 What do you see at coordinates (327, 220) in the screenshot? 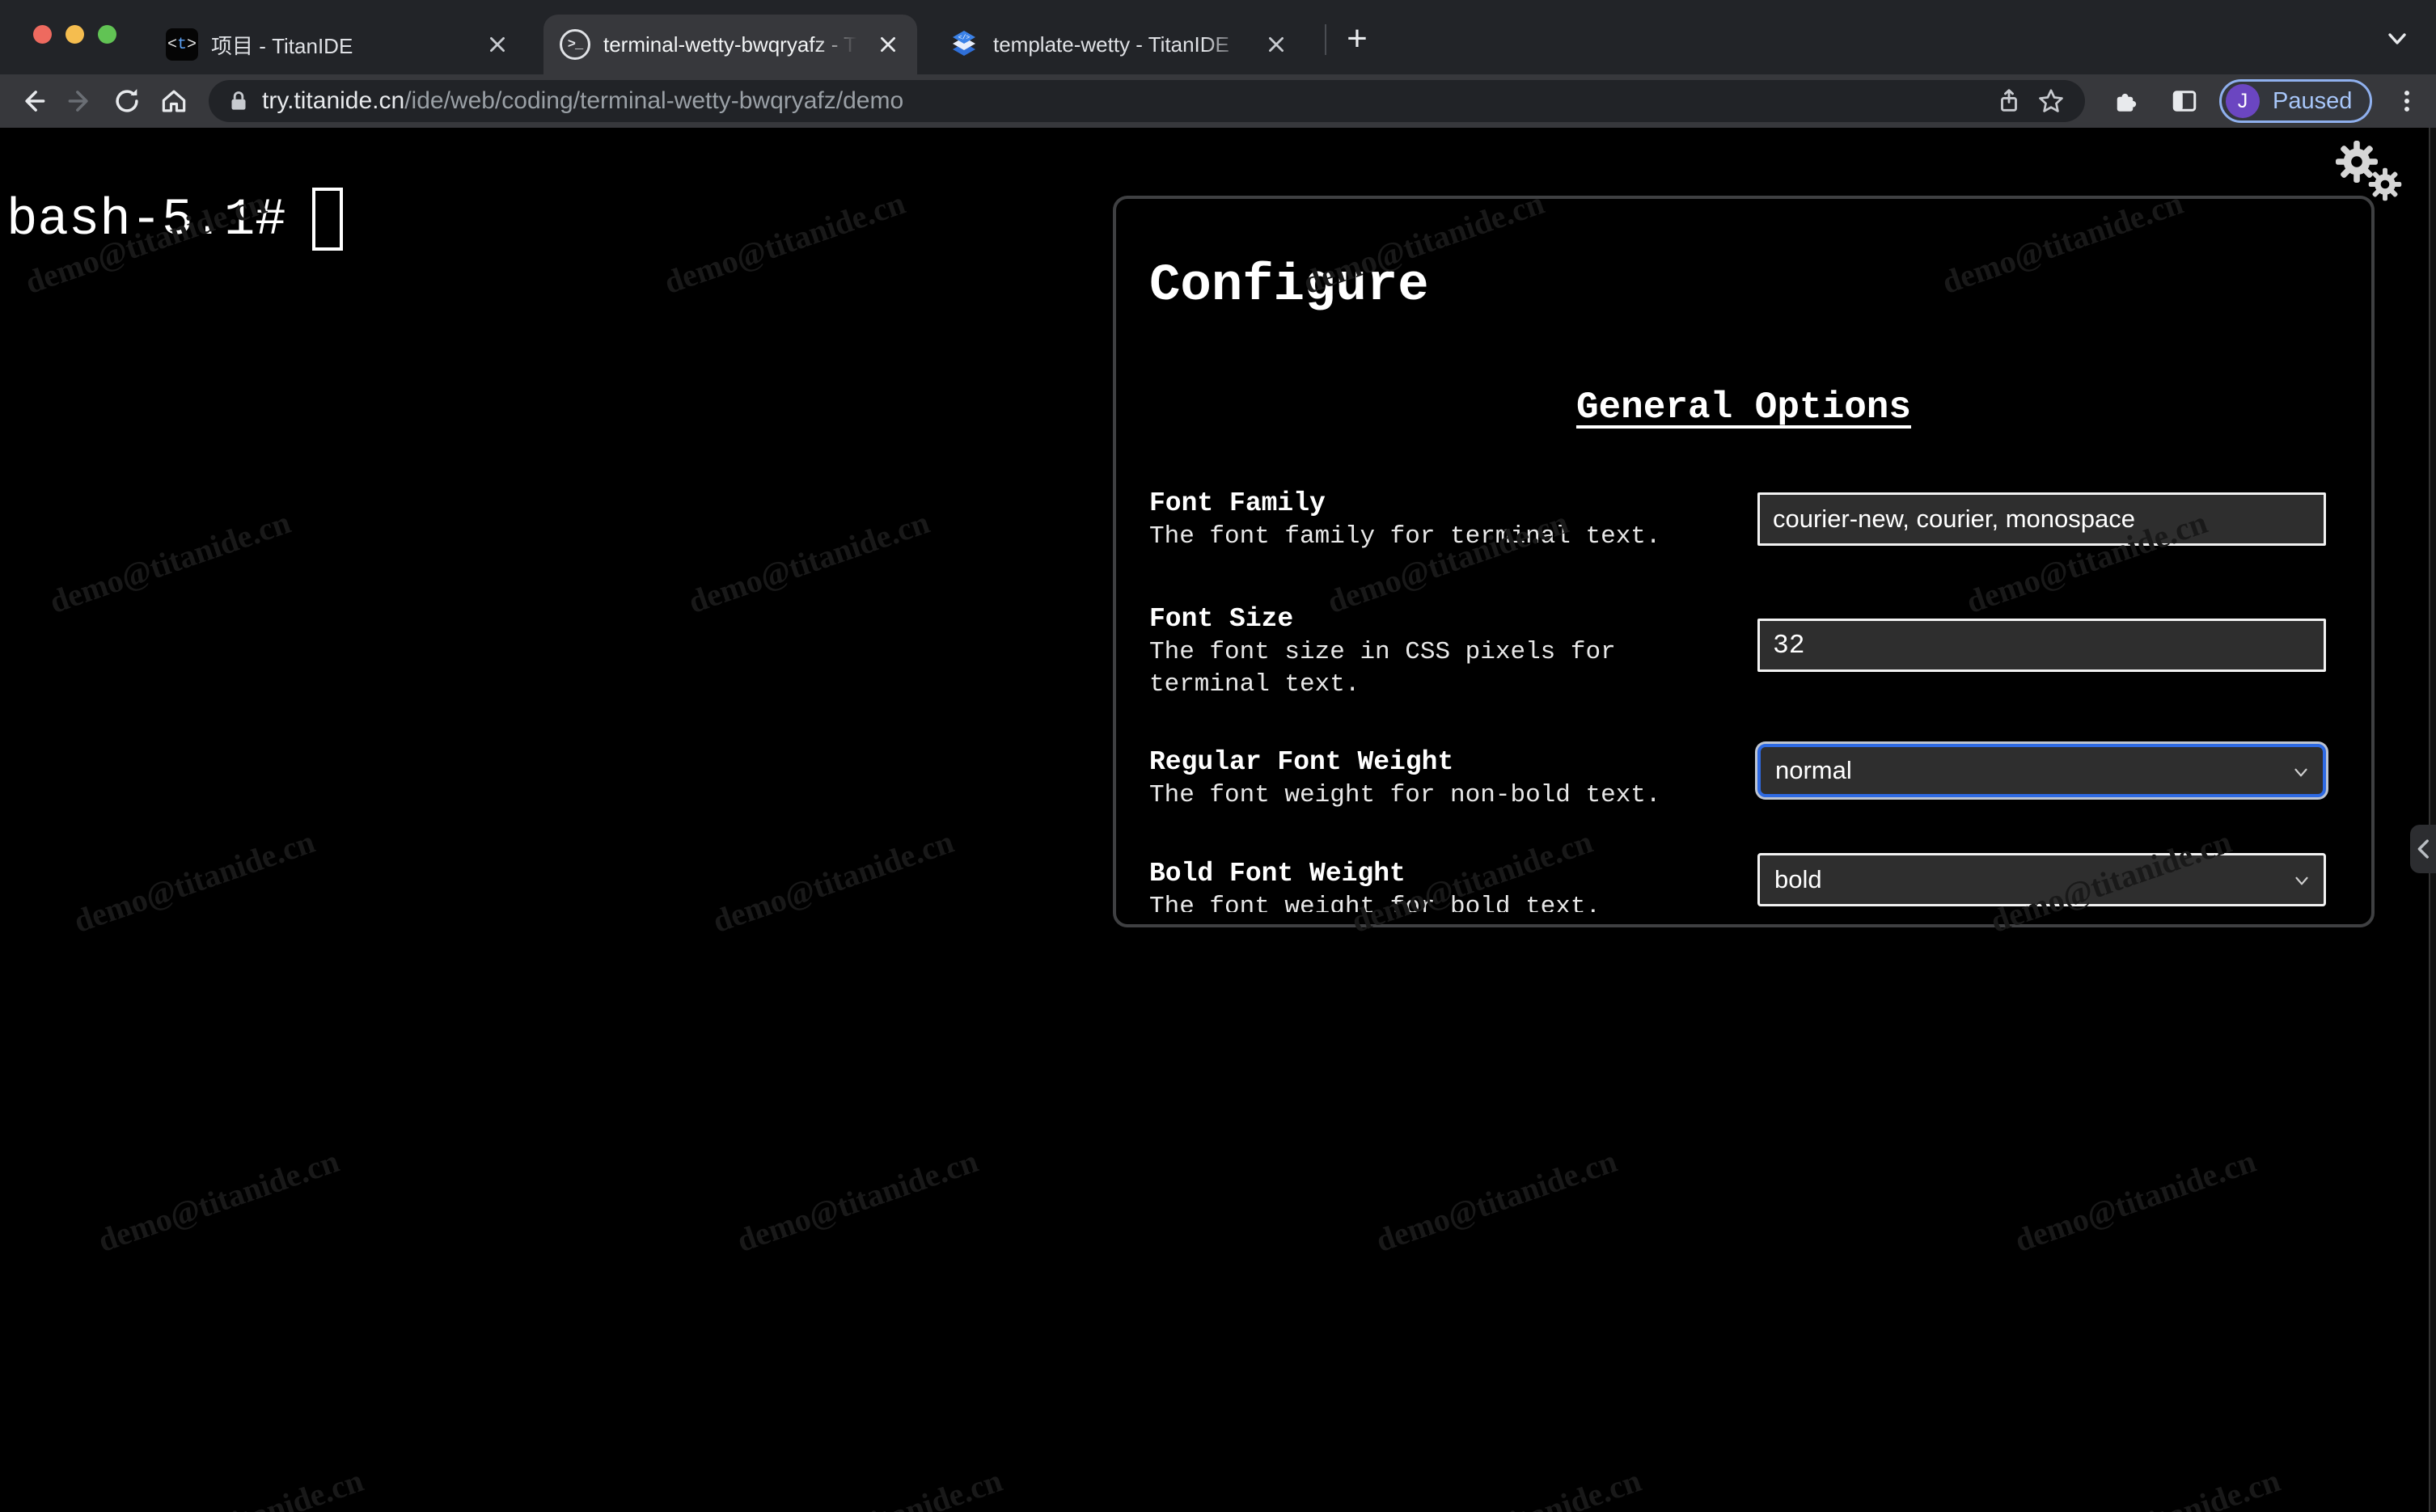
I see `terminal-cursor` at bounding box center [327, 220].